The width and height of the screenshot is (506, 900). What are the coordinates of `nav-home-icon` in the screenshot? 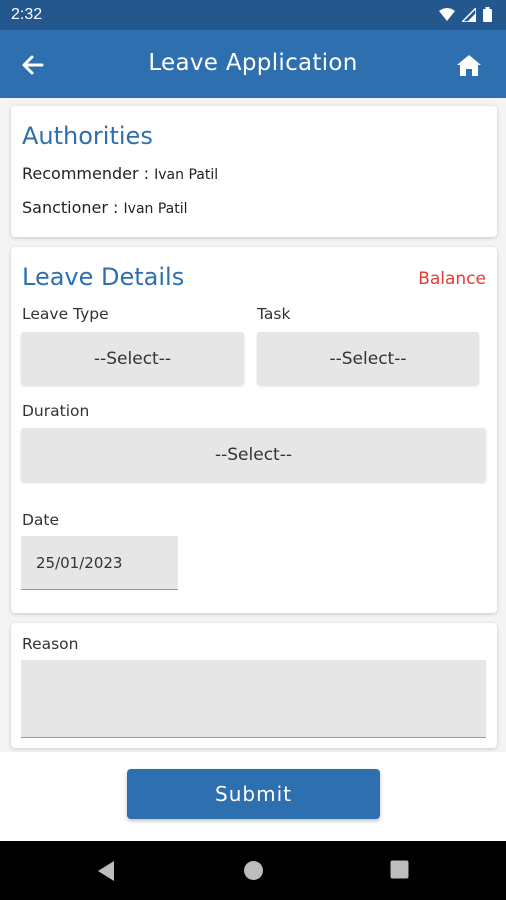 It's located at (253, 870).